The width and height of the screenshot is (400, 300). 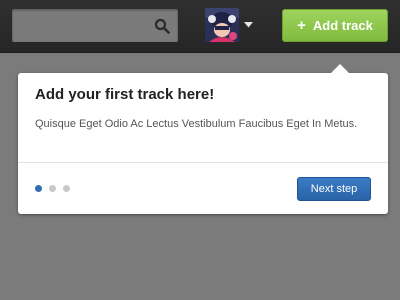 What do you see at coordinates (340, 68) in the screenshot?
I see `popover-arrow` at bounding box center [340, 68].